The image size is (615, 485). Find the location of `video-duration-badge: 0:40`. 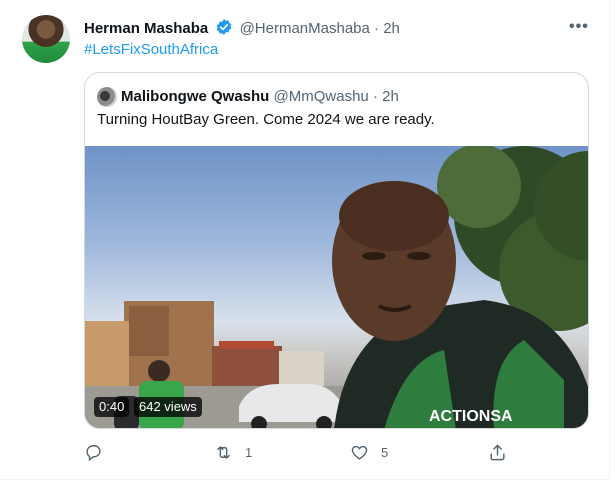

video-duration-badge: 0:40 is located at coordinates (112, 407).